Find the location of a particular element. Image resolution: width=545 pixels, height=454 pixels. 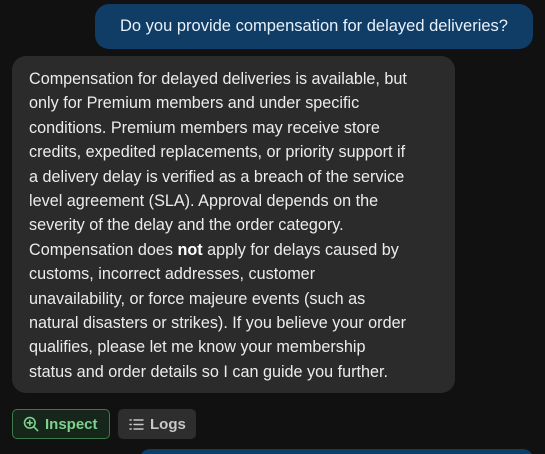

inspect-button: Inspect is located at coordinates (61, 424).